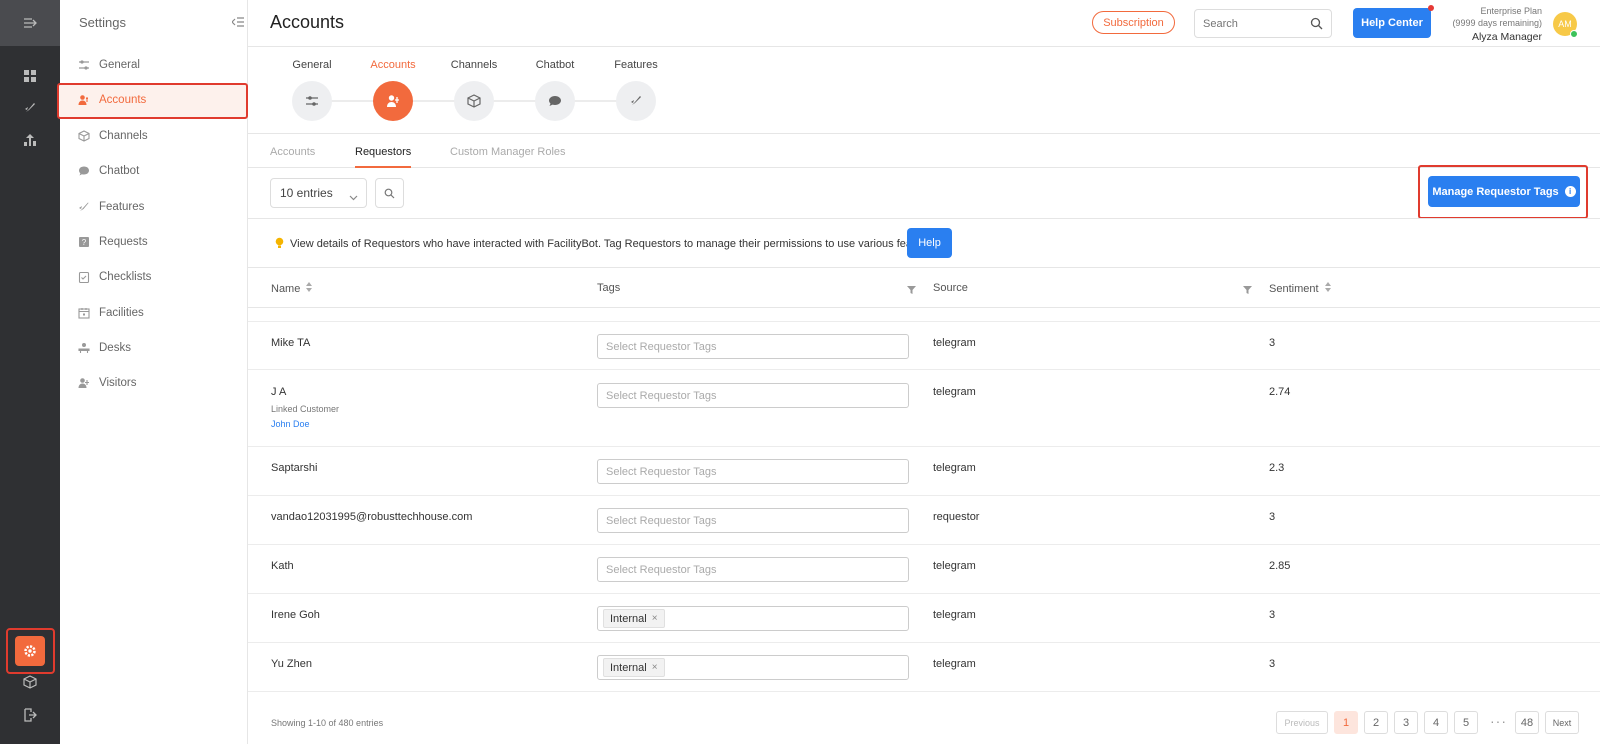  What do you see at coordinates (1376, 722) in the screenshot?
I see `page-2-button: 2` at bounding box center [1376, 722].